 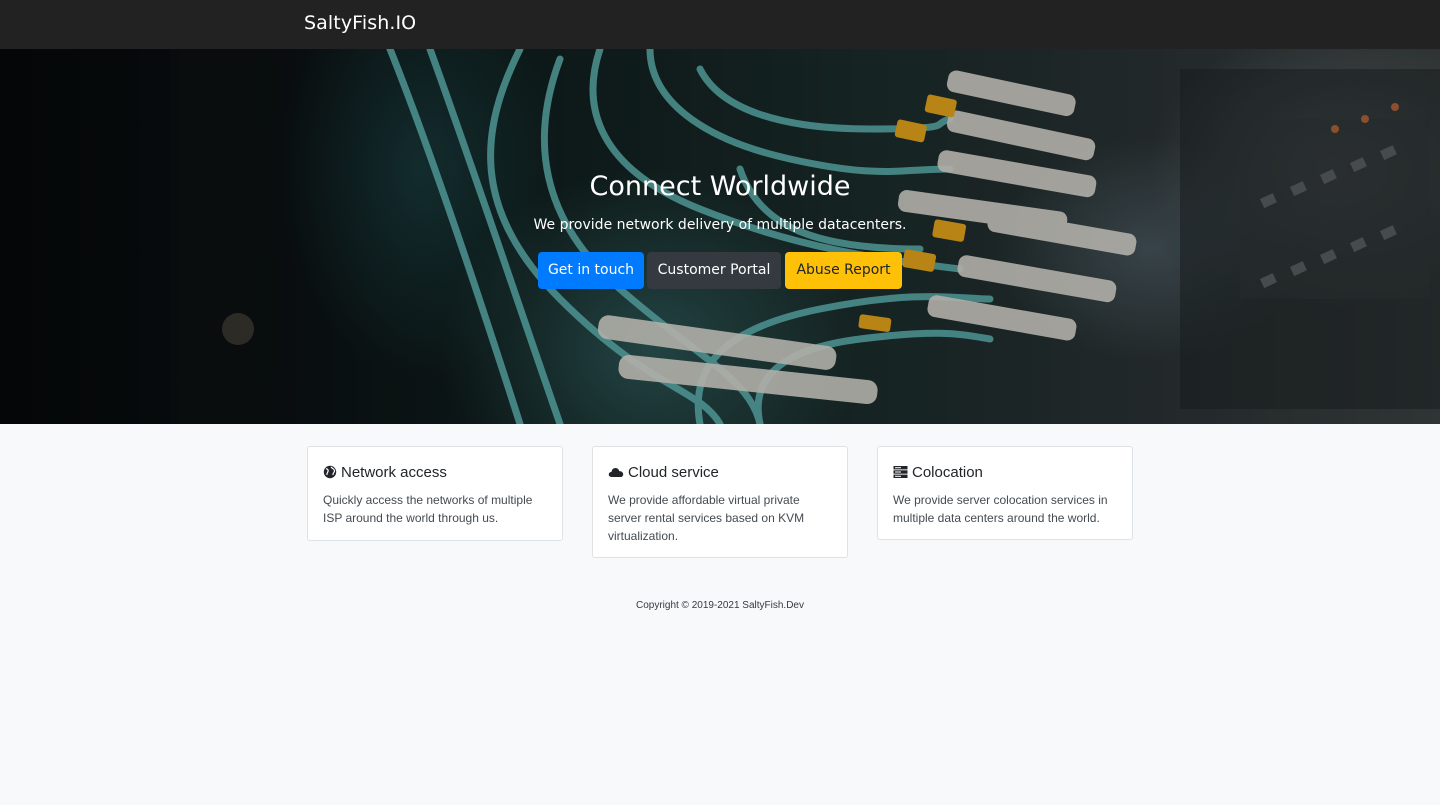 I want to click on feature-card-title: Network access, so click(x=435, y=472).